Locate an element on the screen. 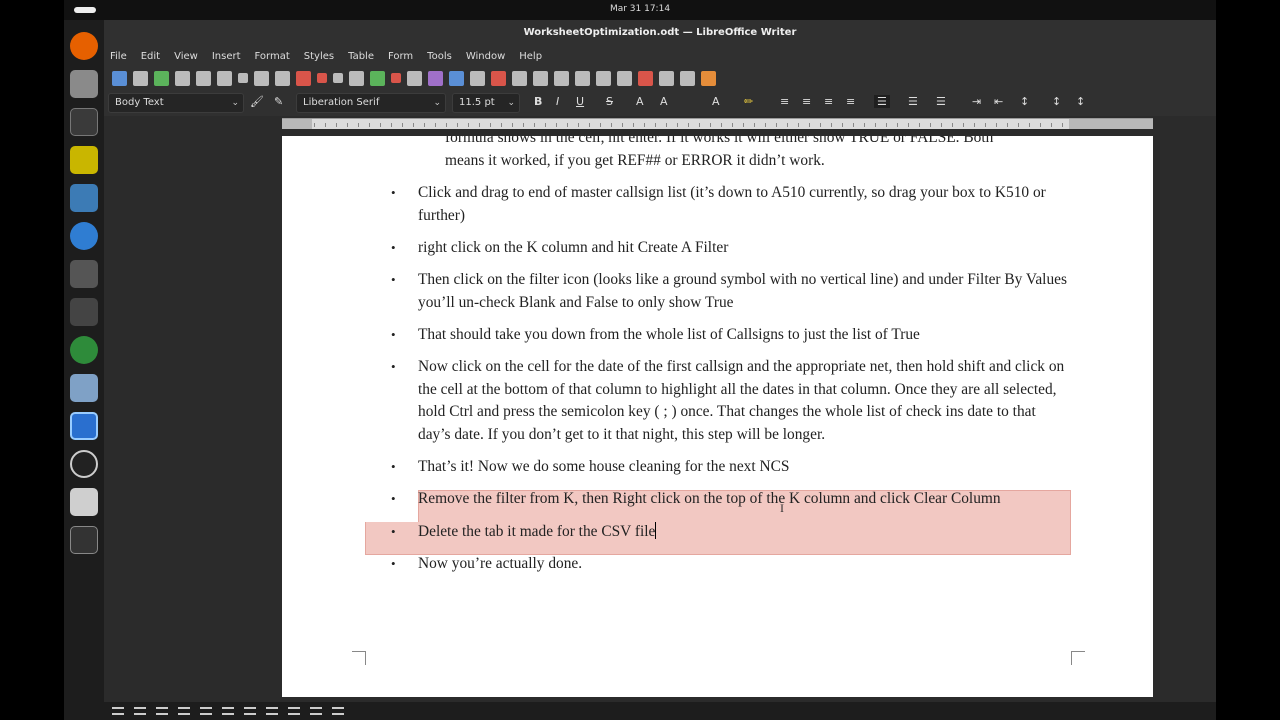 Image resolution: width=1280 pixels, height=720 pixels. track-changes-icon is located at coordinates (624, 78).